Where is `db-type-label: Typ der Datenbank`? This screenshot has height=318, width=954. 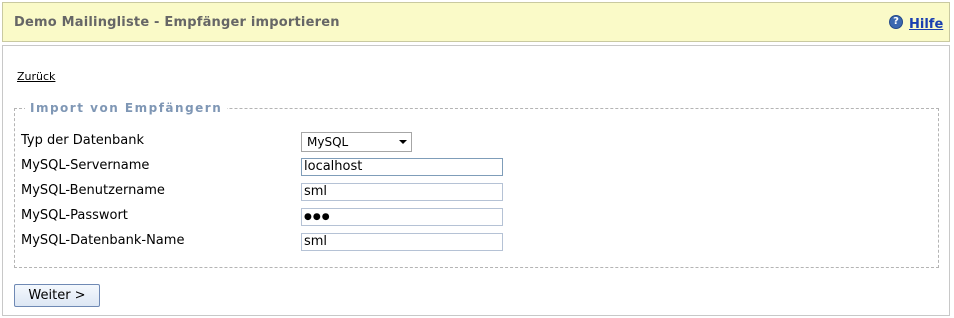
db-type-label: Typ der Datenbank is located at coordinates (83, 140).